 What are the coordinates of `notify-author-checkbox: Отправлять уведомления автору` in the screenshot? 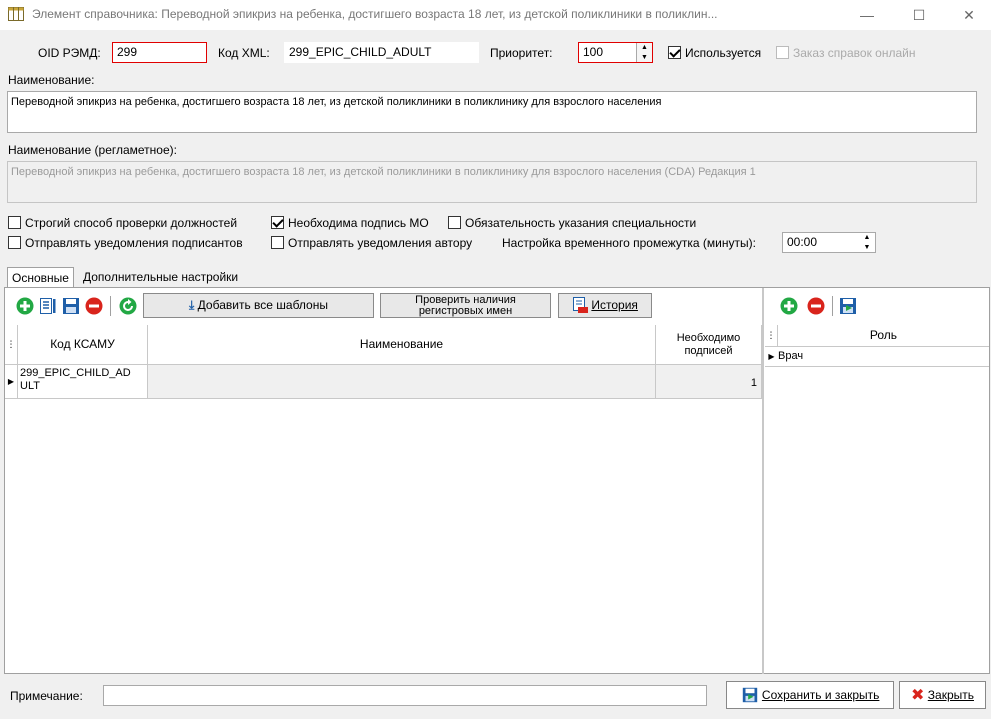 It's located at (371, 243).